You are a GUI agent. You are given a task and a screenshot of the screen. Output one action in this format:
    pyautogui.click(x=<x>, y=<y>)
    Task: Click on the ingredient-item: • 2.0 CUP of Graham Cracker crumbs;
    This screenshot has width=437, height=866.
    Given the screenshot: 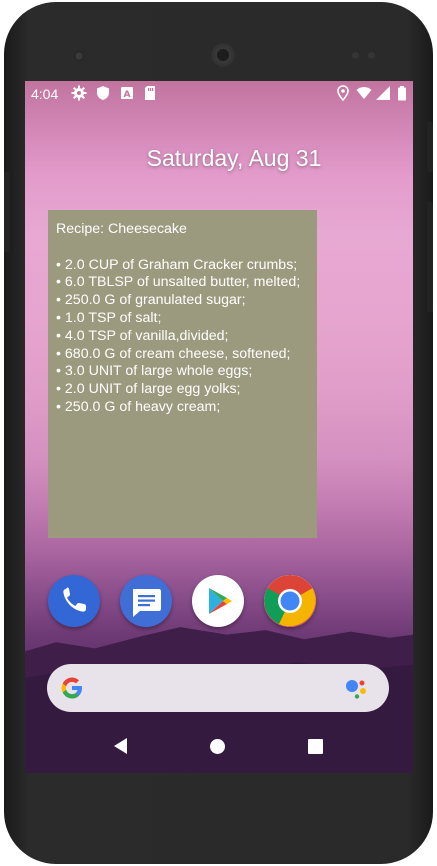 What is the action you would take?
    pyautogui.click(x=177, y=264)
    